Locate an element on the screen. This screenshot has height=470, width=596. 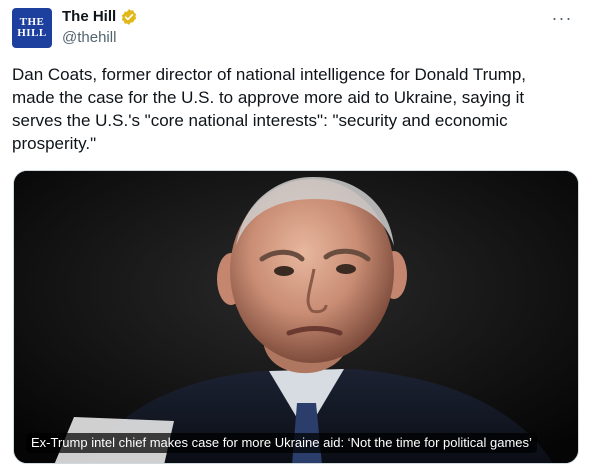
author-block: The Hill @thehill is located at coordinates (100, 27).